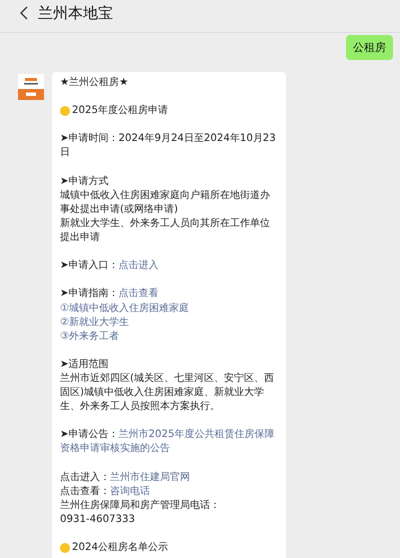 The height and width of the screenshot is (558, 400). I want to click on sent-message: 公租房, so click(369, 47).